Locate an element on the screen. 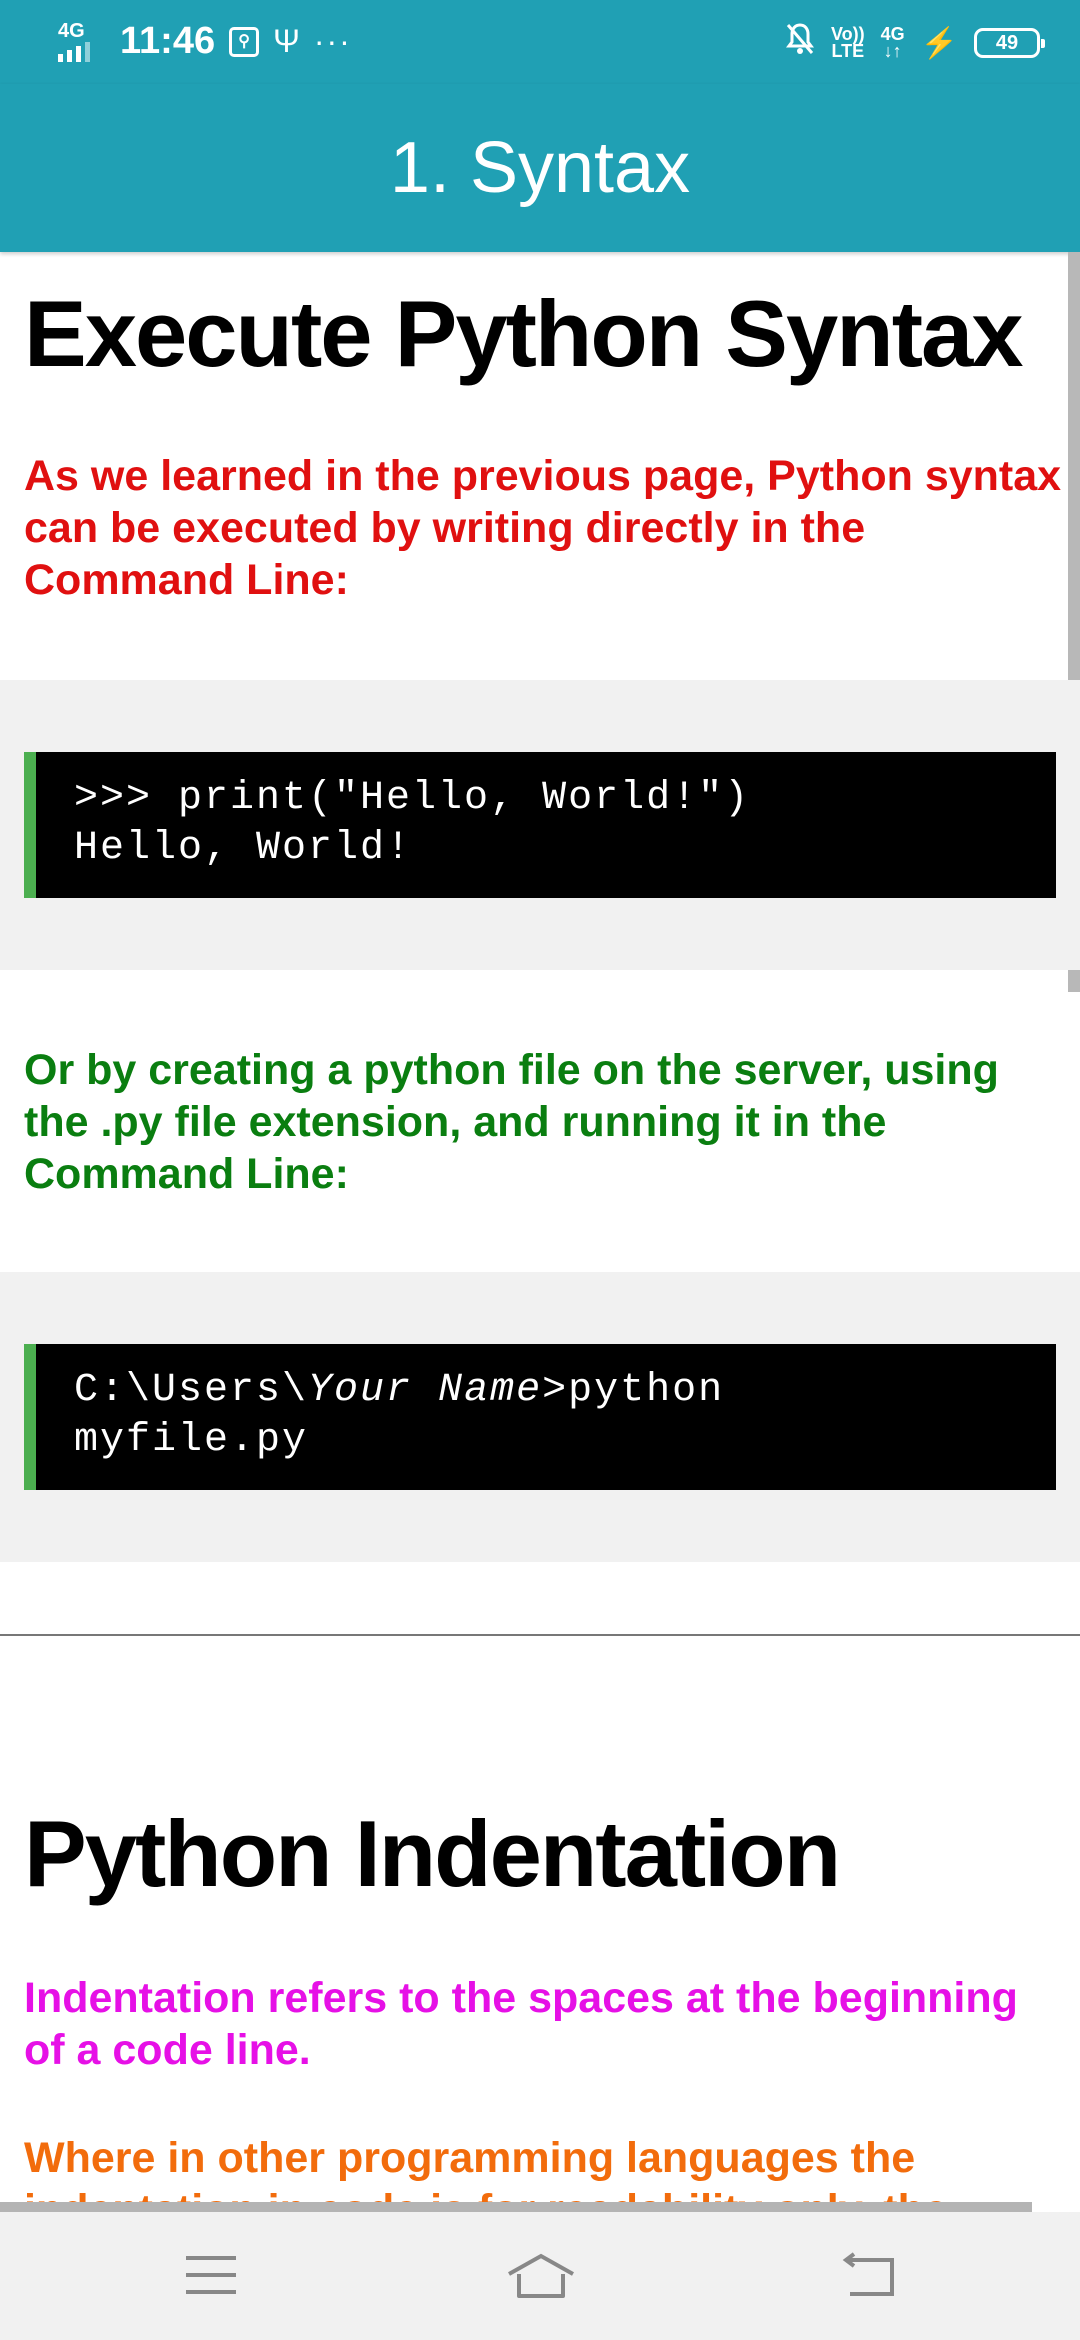 The height and width of the screenshot is (2340, 1080). mobile-data-icon: 4G ↓↑ is located at coordinates (892, 42).